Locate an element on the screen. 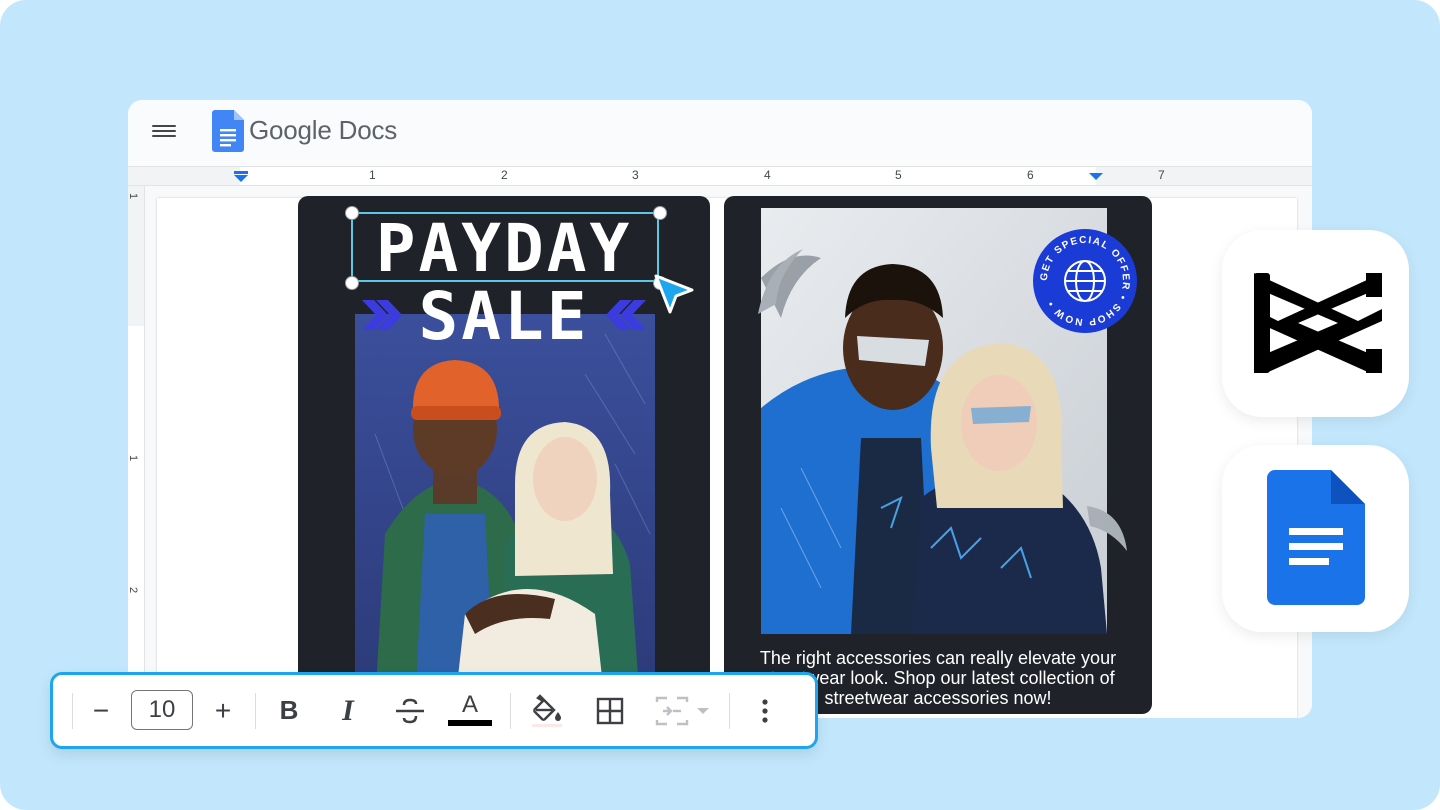  strikethrough-button is located at coordinates (410, 710).